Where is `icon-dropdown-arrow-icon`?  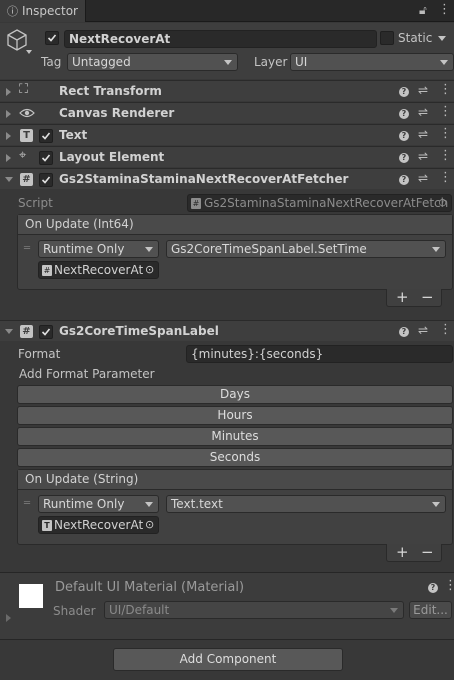
icon-dropdown-arrow-icon is located at coordinates (29, 52).